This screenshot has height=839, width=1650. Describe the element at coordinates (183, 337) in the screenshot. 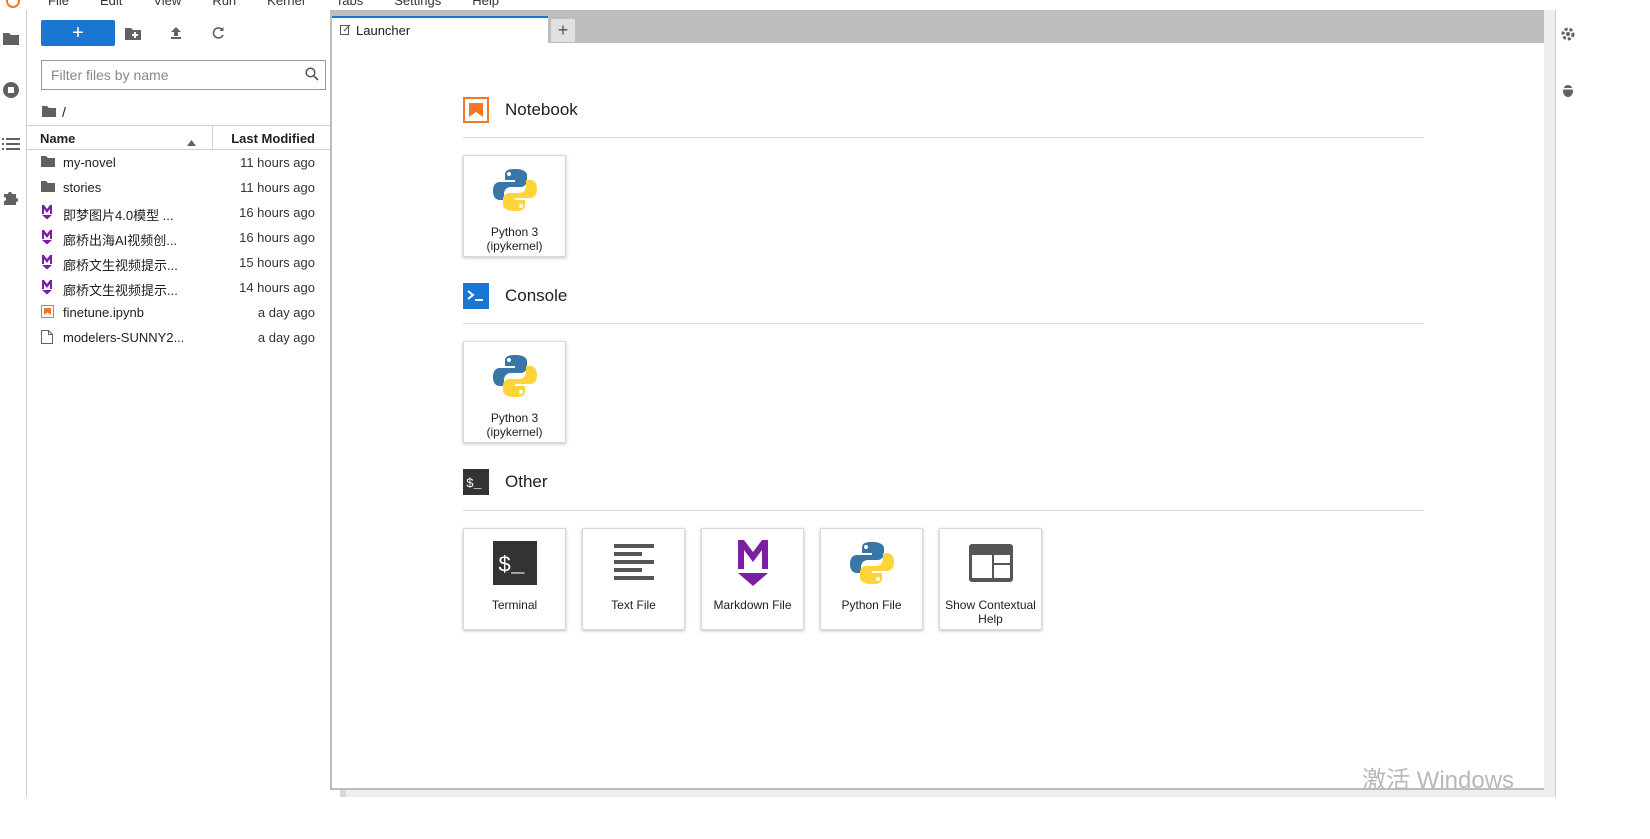

I see `file-row: modelers-SUNNY2... a day ago` at that location.